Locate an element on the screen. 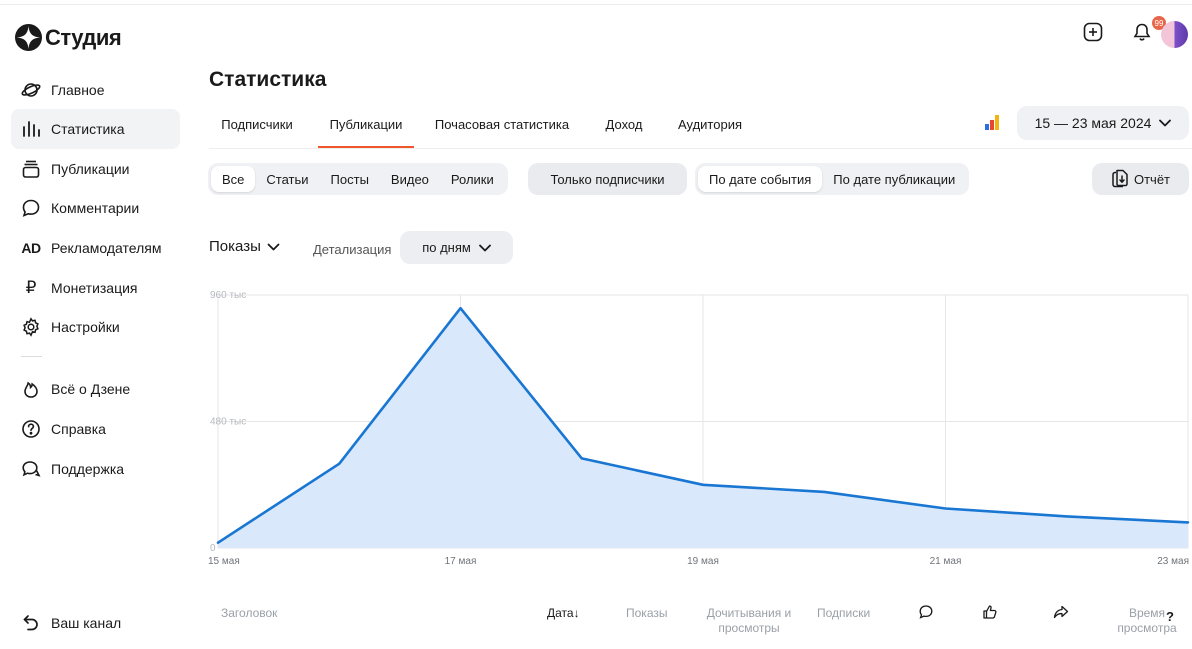 Image resolution: width=1192 pixels, height=649 pixels. back-arrow-icon is located at coordinates (31, 623).